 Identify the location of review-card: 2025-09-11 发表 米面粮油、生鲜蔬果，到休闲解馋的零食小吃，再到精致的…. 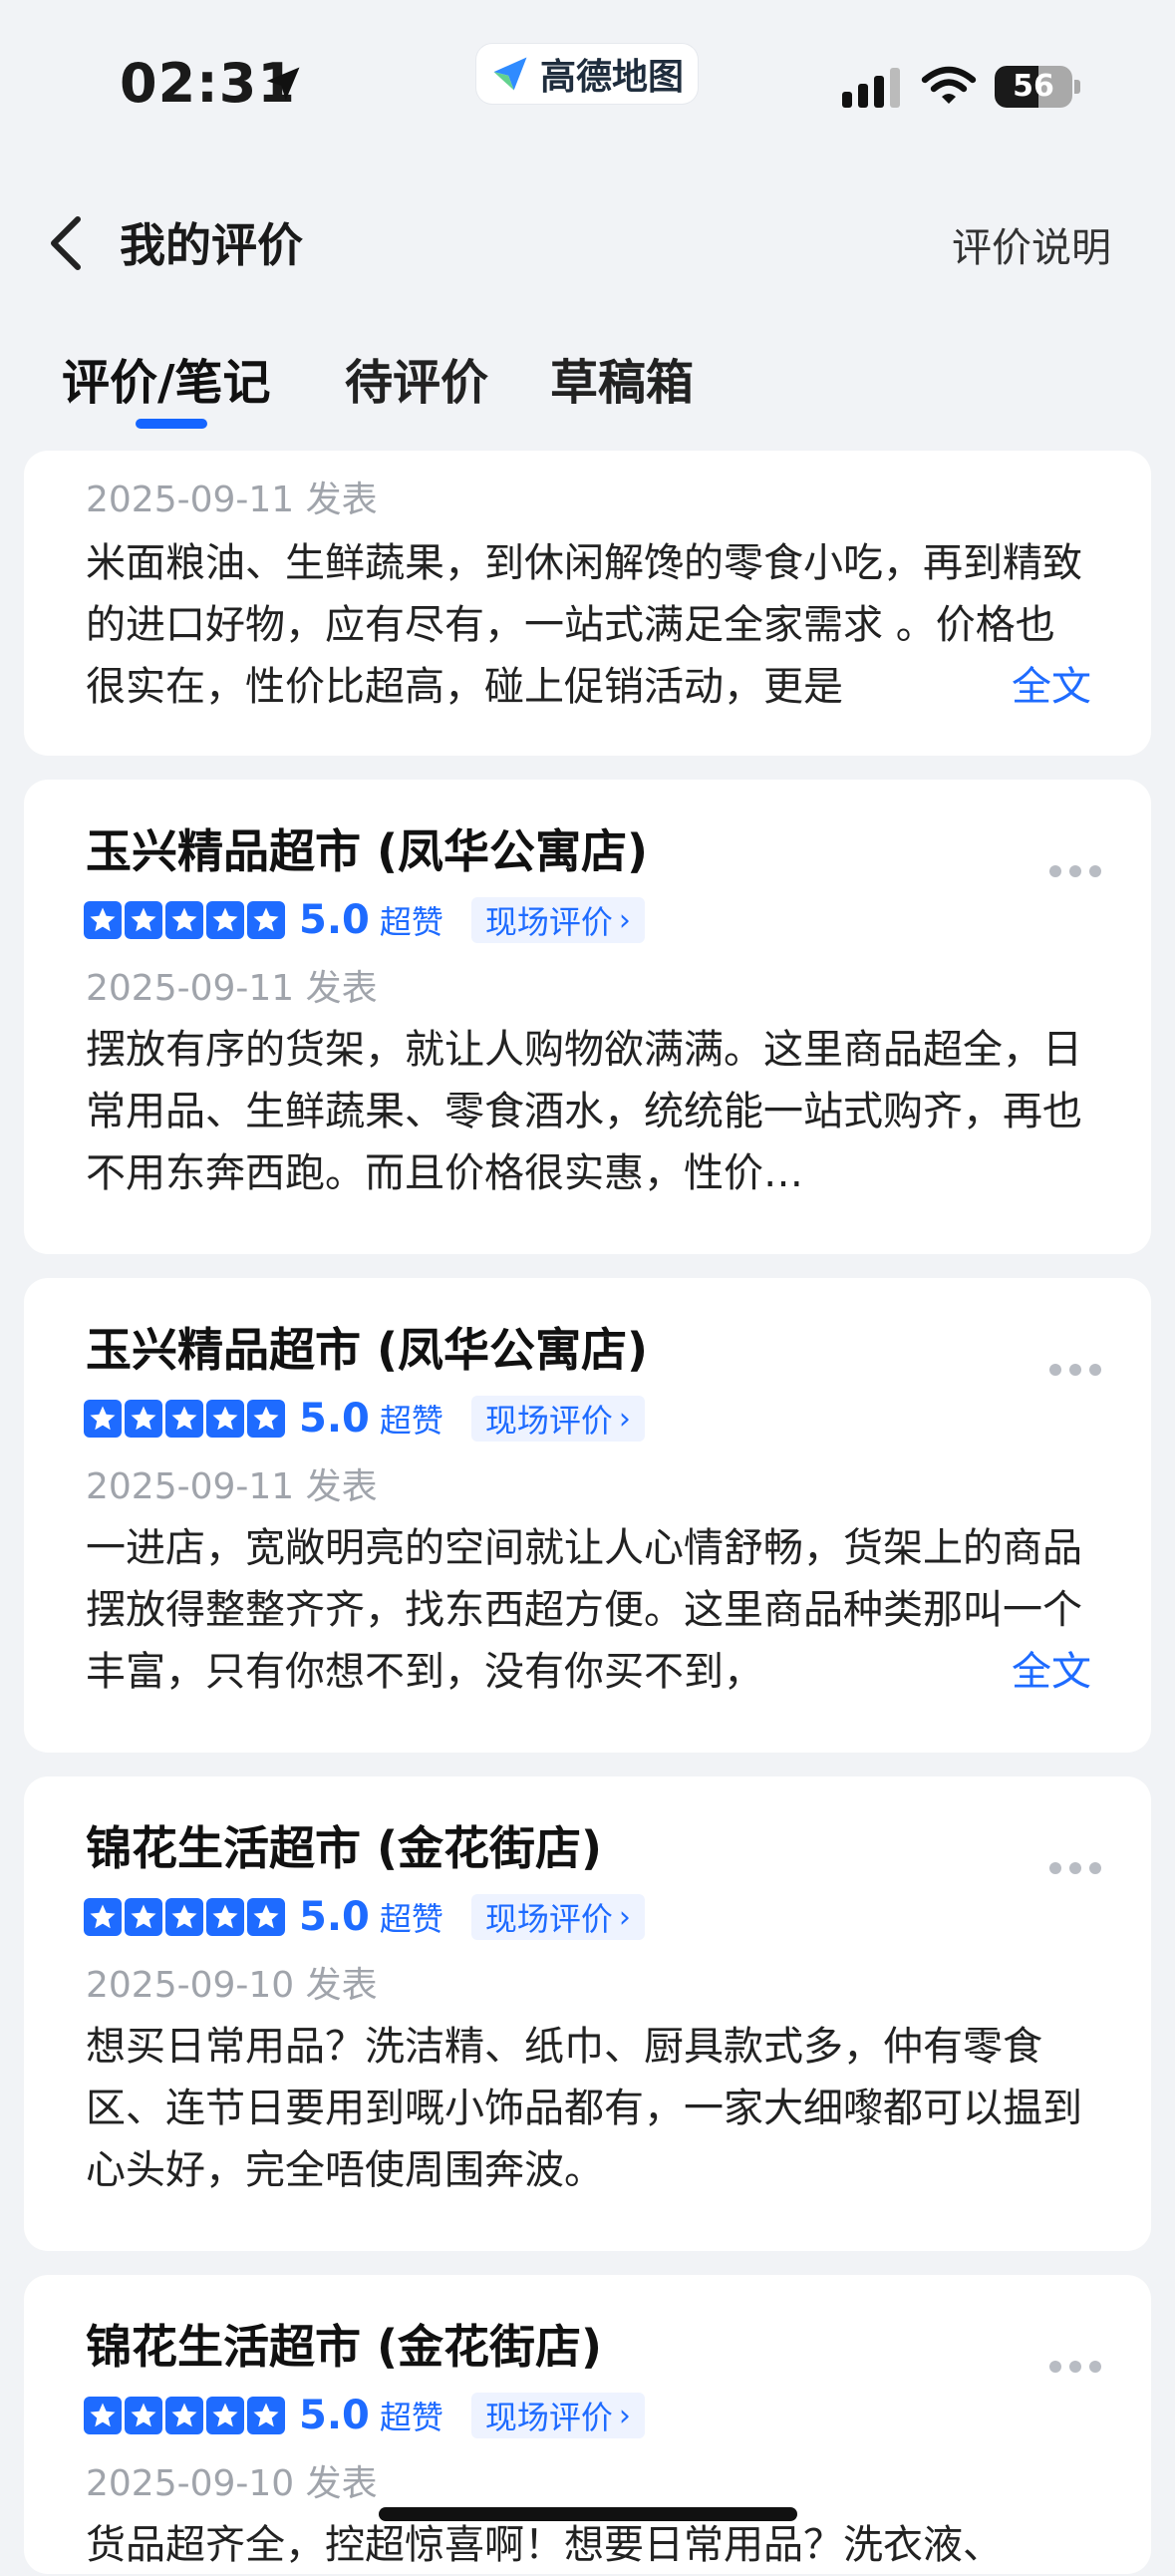
(587, 603).